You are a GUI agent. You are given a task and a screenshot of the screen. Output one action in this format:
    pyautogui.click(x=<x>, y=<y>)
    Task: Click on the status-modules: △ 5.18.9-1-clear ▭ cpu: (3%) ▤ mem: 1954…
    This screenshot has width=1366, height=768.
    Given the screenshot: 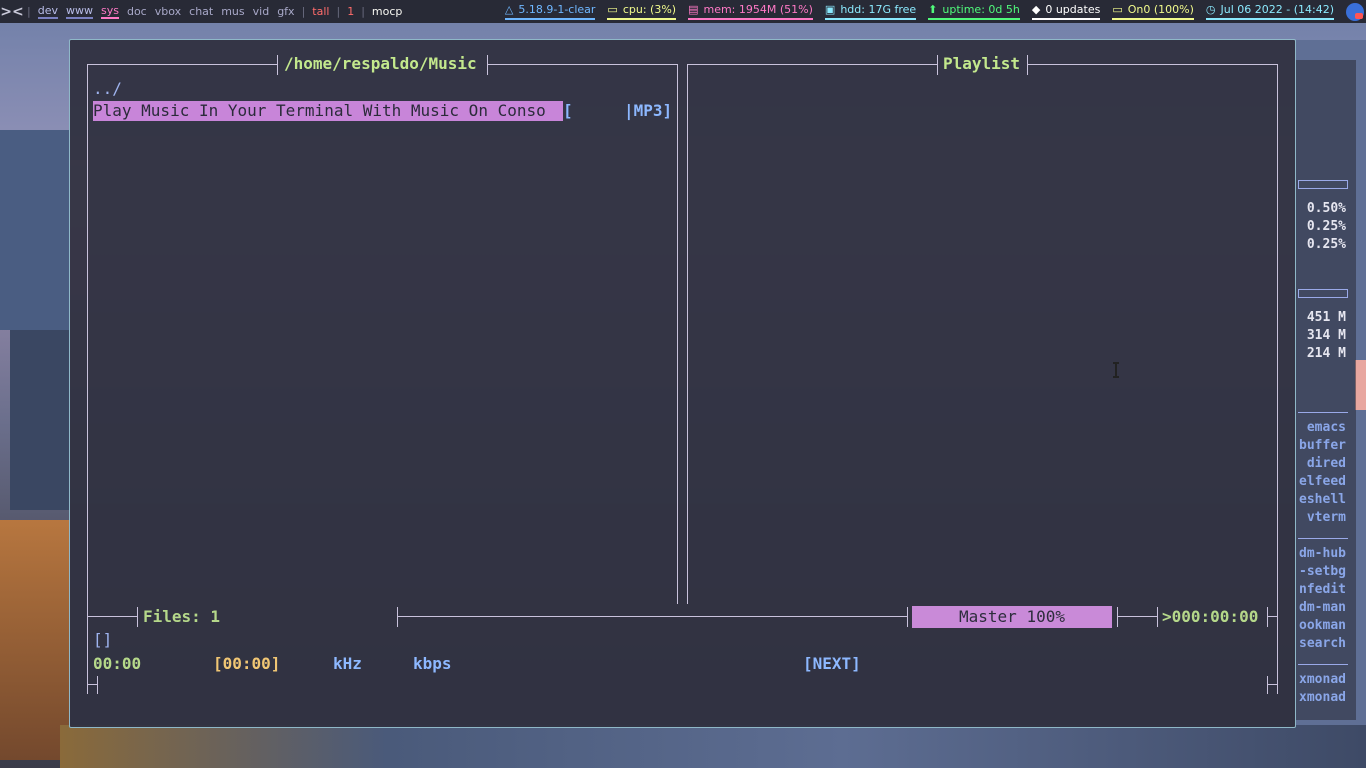 What is the action you would take?
    pyautogui.click(x=929, y=11)
    